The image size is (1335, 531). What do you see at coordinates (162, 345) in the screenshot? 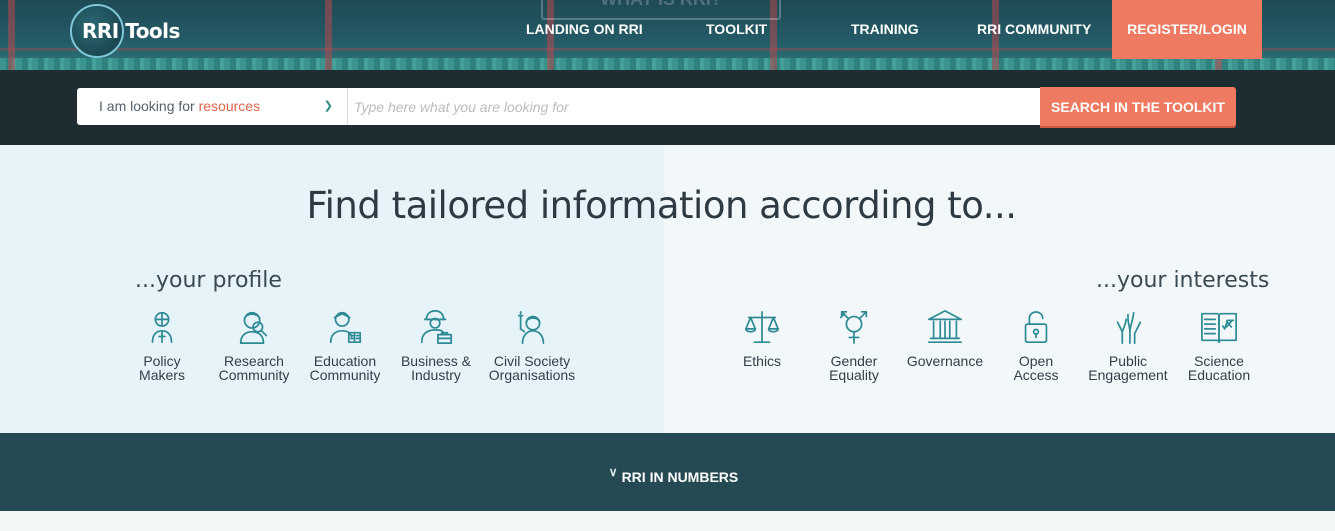
I see `profile-policy-makers: Policy Makers` at bounding box center [162, 345].